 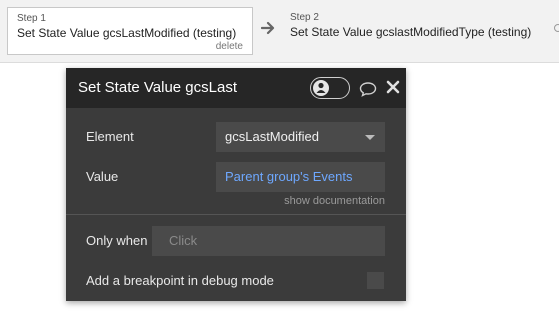 What do you see at coordinates (229, 46) in the screenshot?
I see `step-1-delete-link: delete` at bounding box center [229, 46].